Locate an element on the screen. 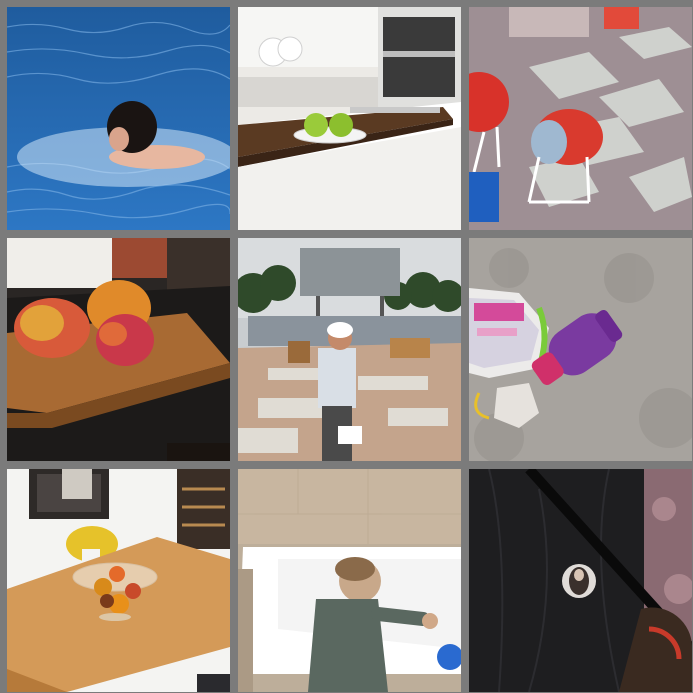  construction-image is located at coordinates (349, 349).